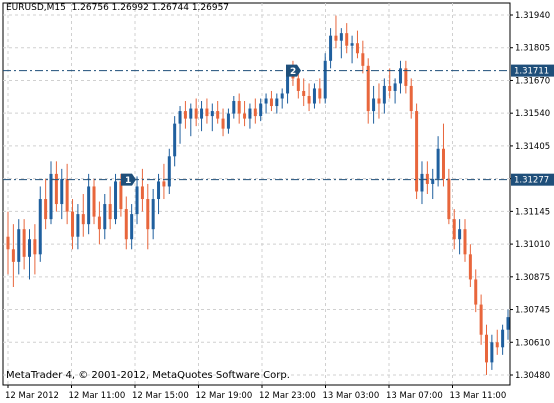  What do you see at coordinates (32, 396) in the screenshot?
I see `x-tick-label: 12 Mar 2012` at bounding box center [32, 396].